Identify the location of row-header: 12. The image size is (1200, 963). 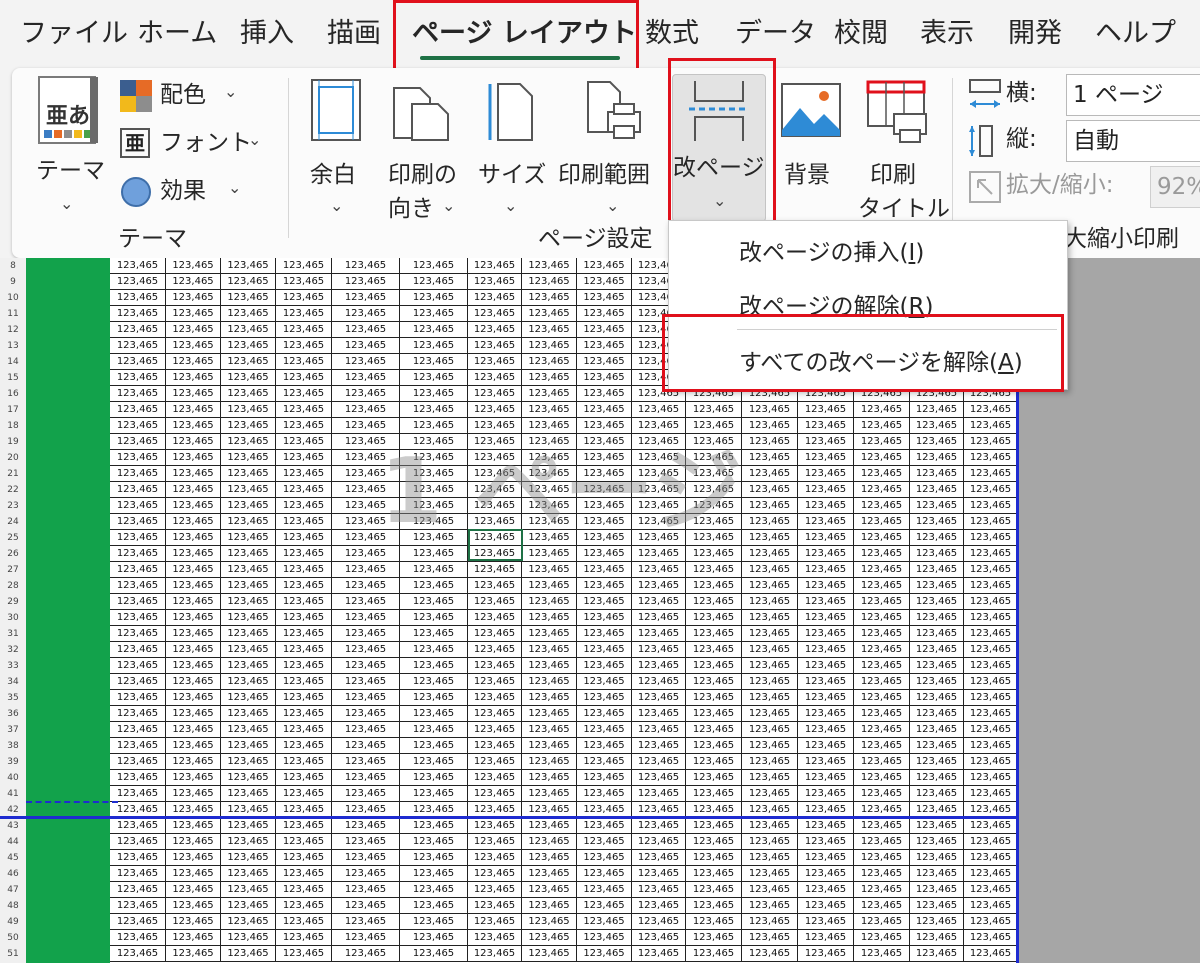
(13, 330).